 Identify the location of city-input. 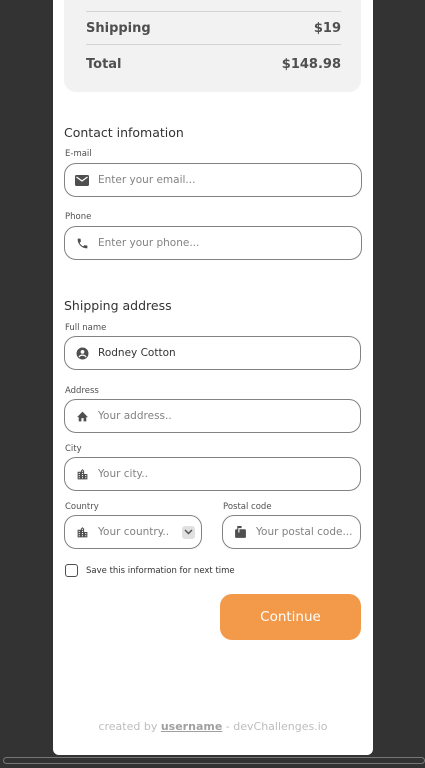
(229, 474).